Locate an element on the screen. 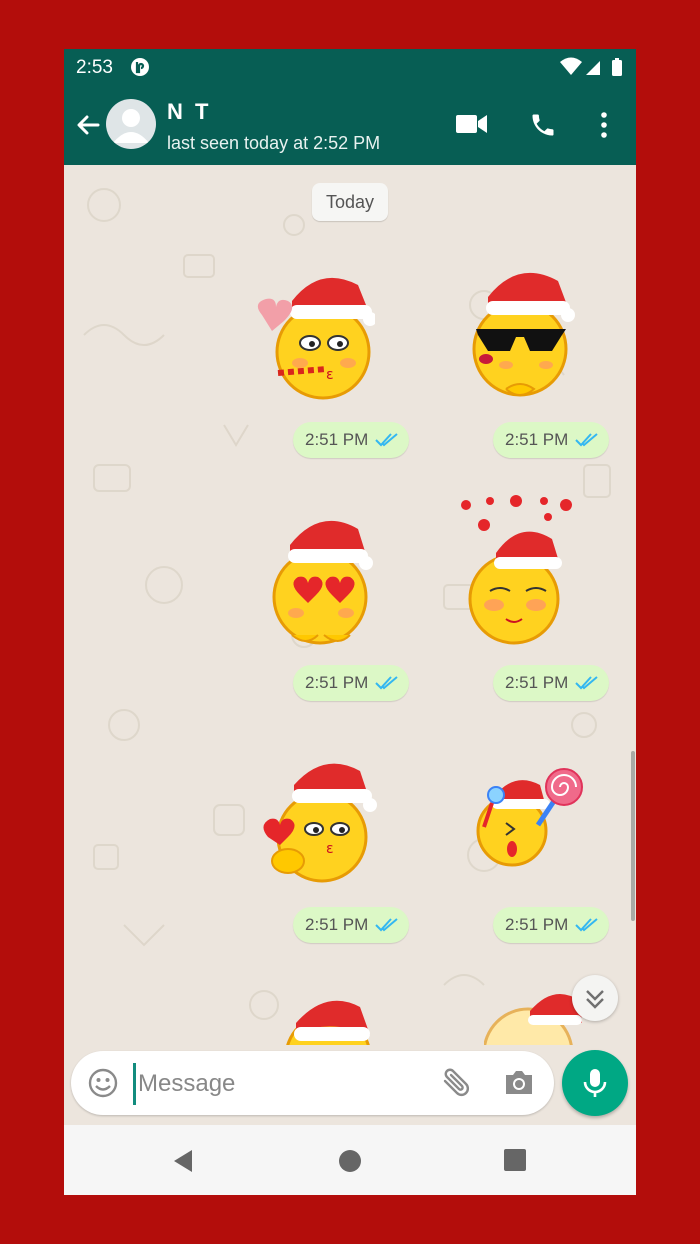 This screenshot has width=700, height=1244. notification-app-icon is located at coordinates (140, 67).